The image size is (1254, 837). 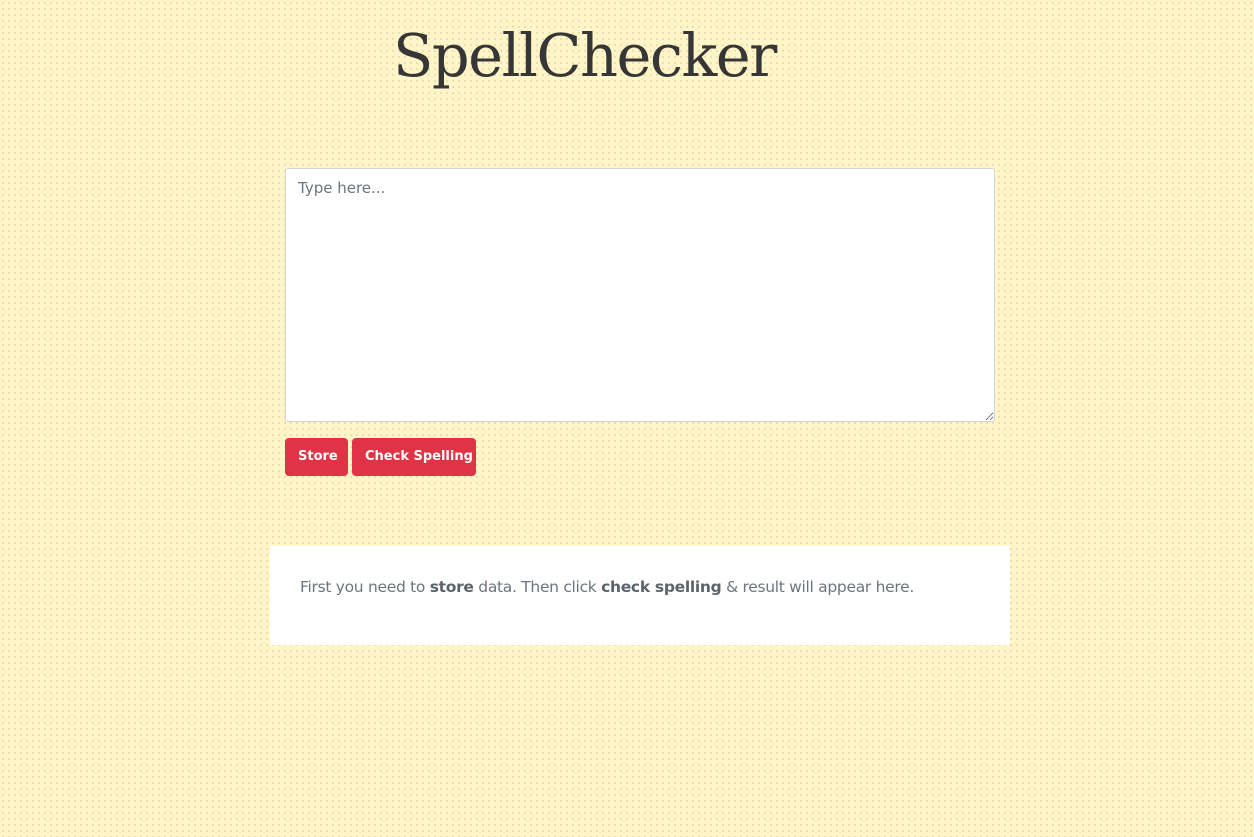 What do you see at coordinates (414, 457) in the screenshot?
I see `check-spelling-button: Check Spelling` at bounding box center [414, 457].